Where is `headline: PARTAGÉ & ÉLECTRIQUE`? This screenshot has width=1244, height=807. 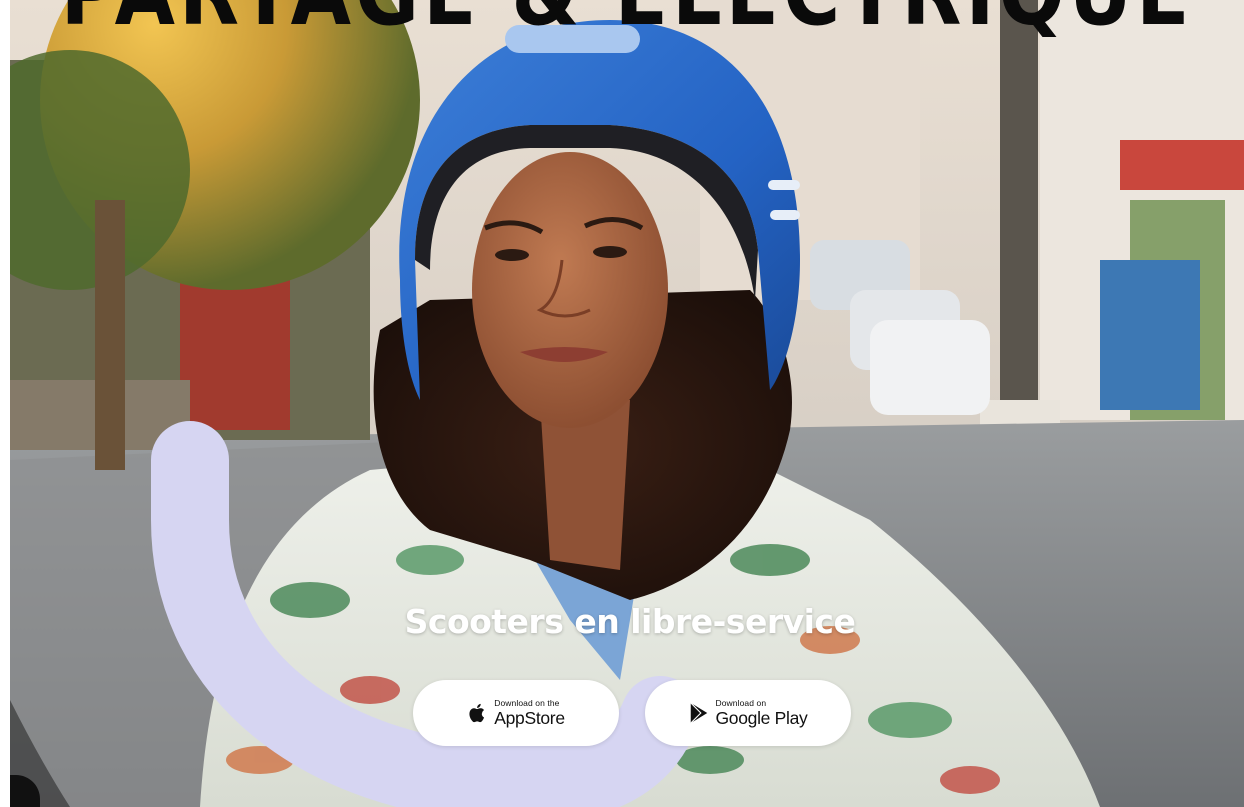
headline: PARTAGÉ & ÉLECTRIQUE is located at coordinates (627, 20).